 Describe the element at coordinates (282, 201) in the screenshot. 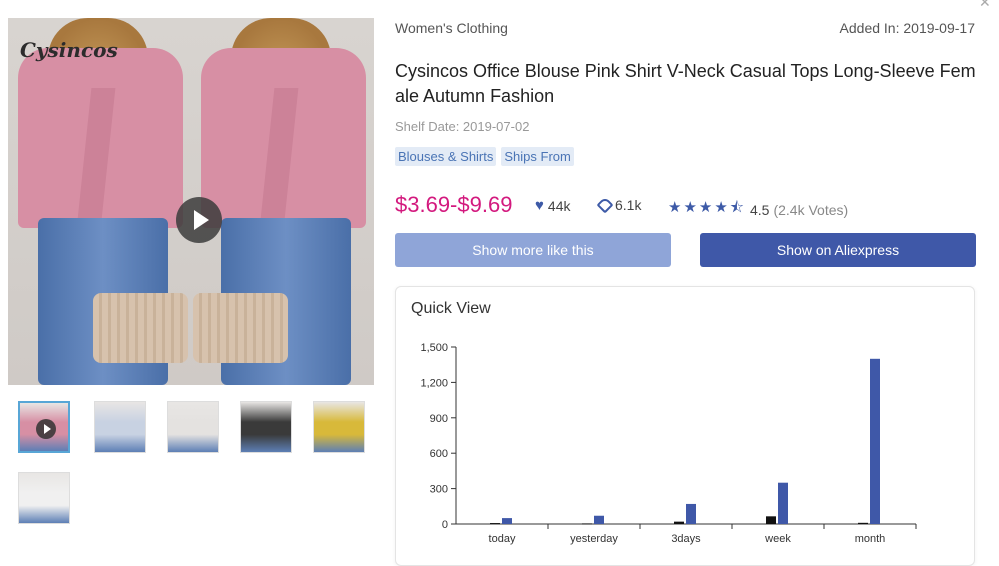

I see `model-figure-right` at that location.